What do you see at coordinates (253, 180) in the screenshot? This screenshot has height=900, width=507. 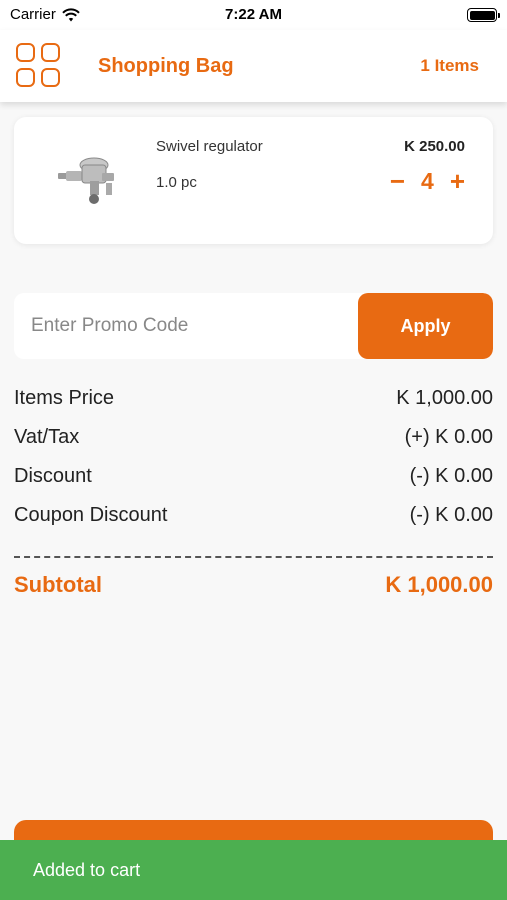 I see `cart-item-card: Swivel regulator 1.0 pc K 250.00 − 4 +` at bounding box center [253, 180].